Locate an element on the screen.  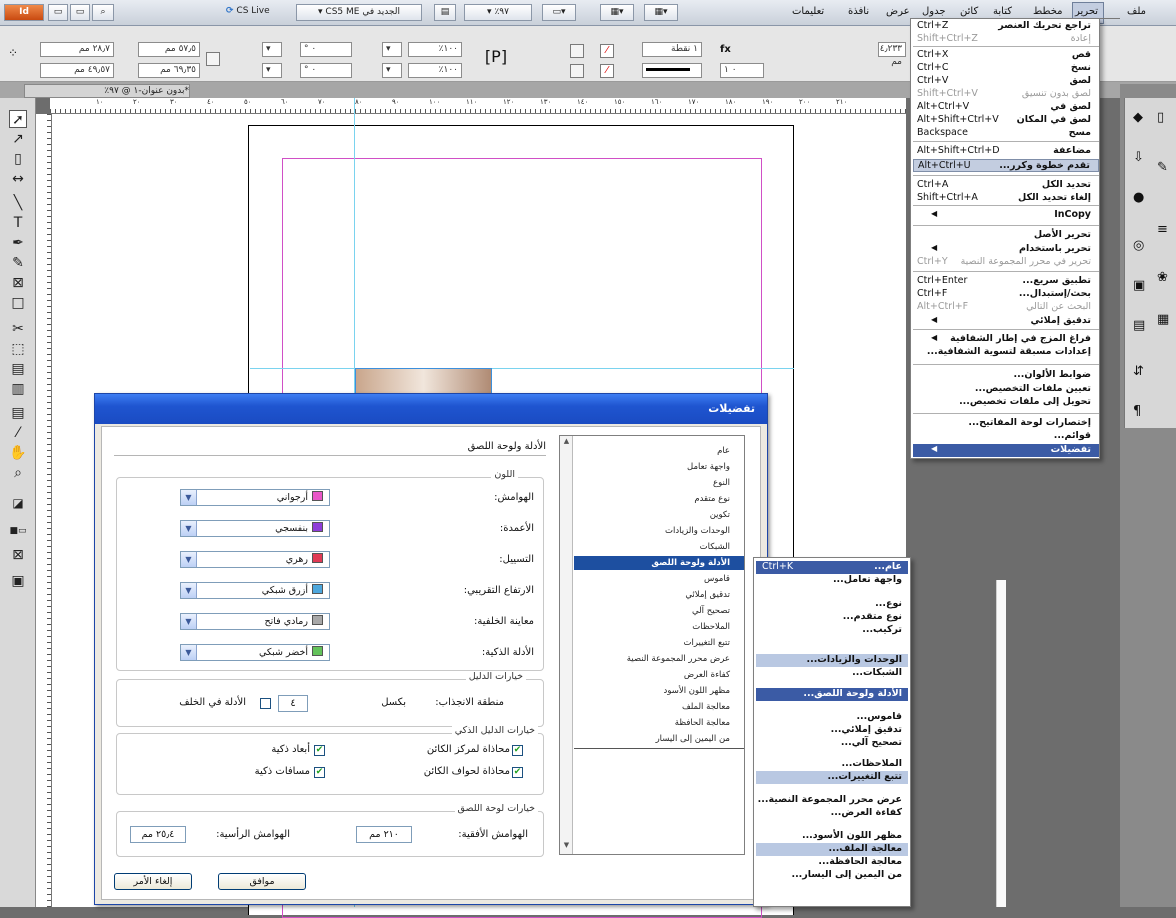
category-item: تكوين is located at coordinates (645, 515).